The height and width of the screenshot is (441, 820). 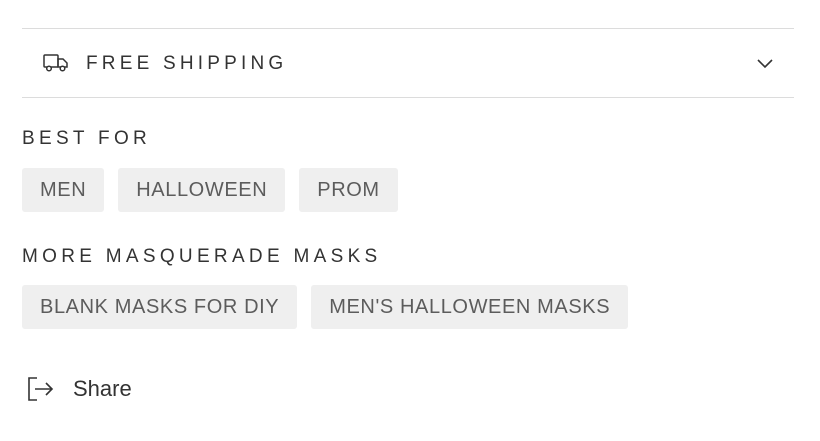 What do you see at coordinates (765, 63) in the screenshot?
I see `chevron-down-icon` at bounding box center [765, 63].